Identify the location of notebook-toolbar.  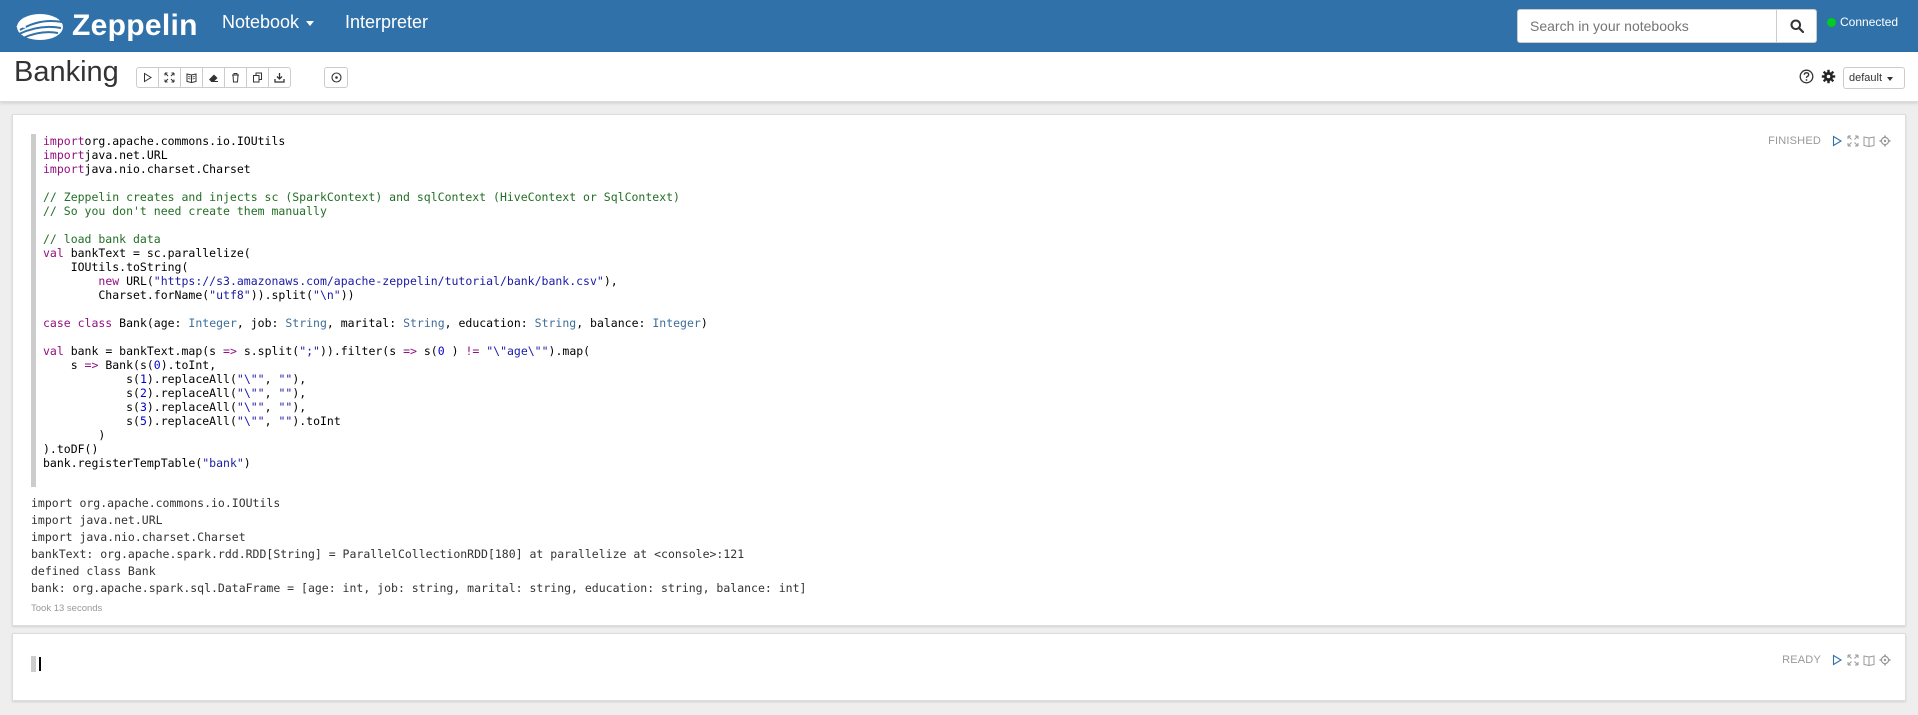
(213, 77).